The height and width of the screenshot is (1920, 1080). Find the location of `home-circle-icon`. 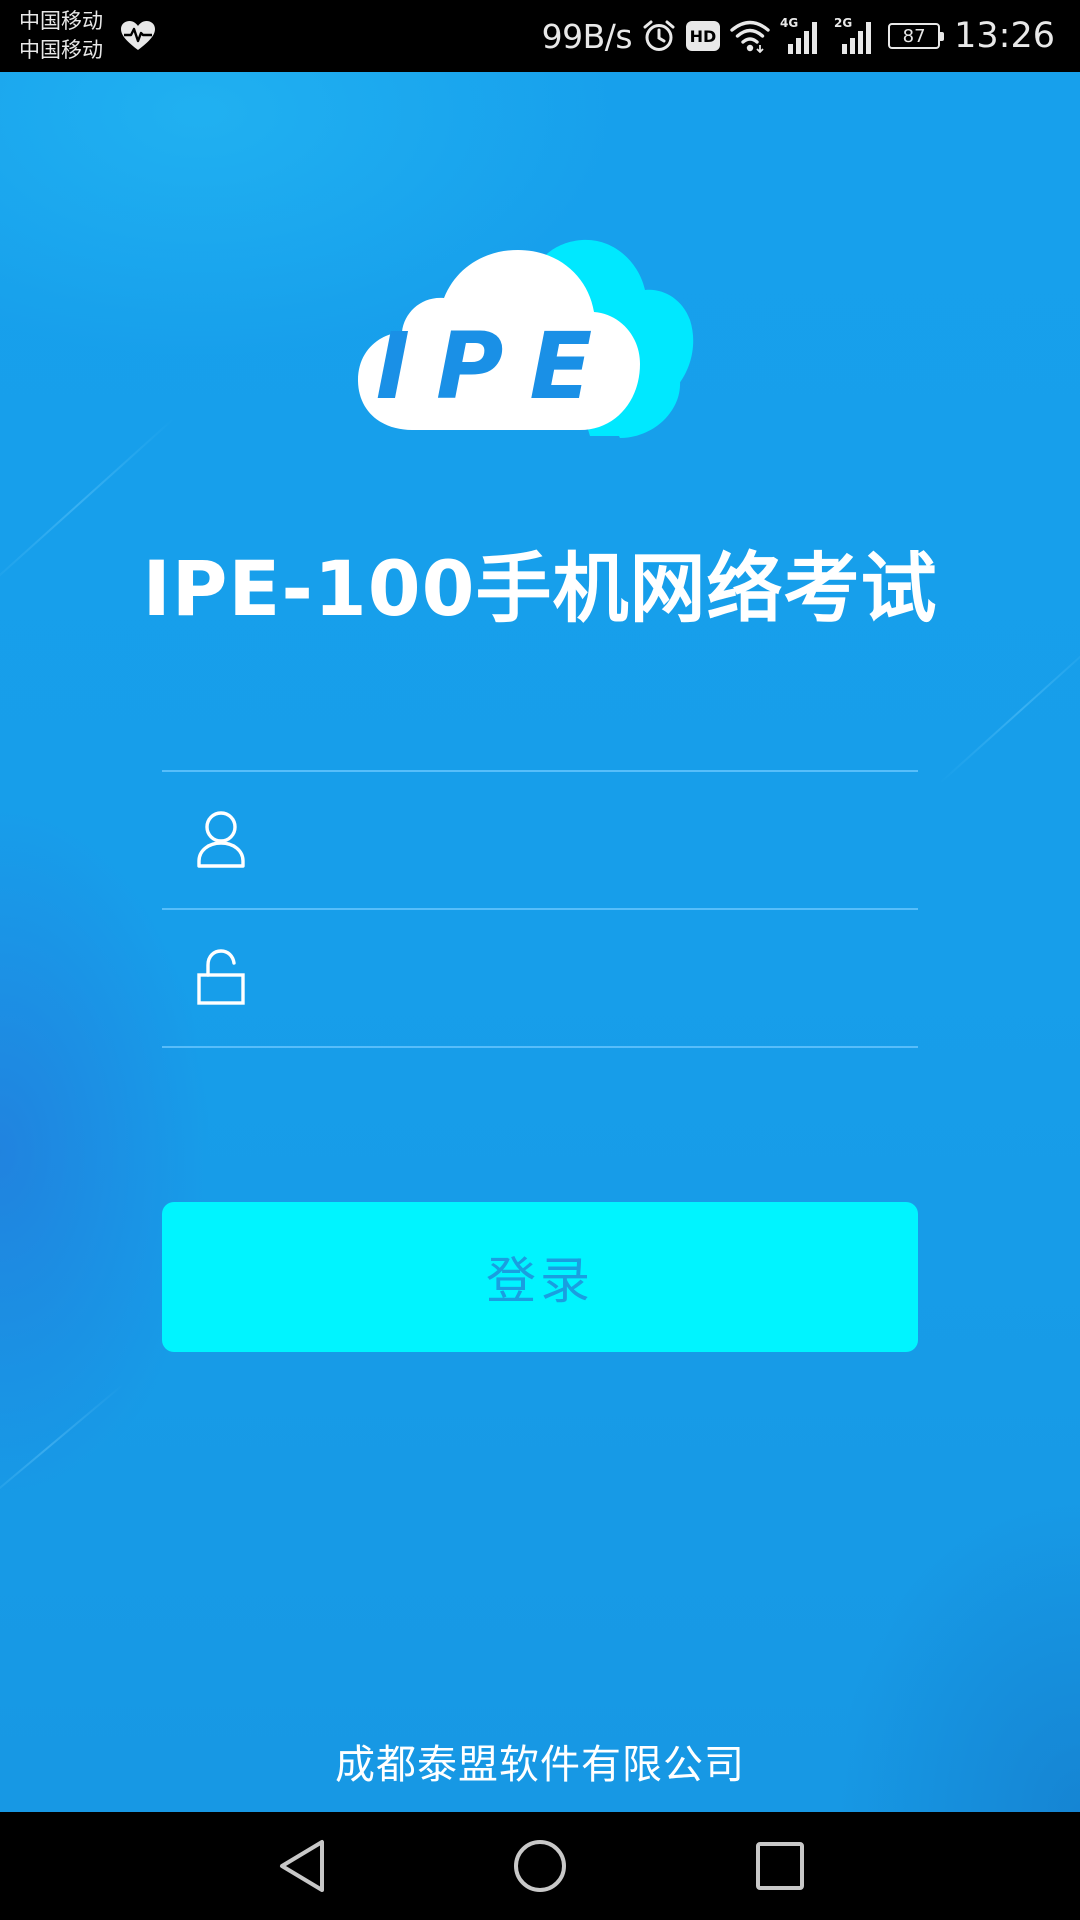

home-circle-icon is located at coordinates (540, 1866).